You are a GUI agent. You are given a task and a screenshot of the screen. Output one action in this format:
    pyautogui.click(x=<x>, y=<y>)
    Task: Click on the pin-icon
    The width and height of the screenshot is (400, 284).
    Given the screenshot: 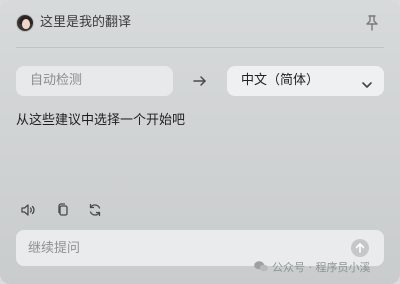 What is the action you would take?
    pyautogui.click(x=372, y=23)
    